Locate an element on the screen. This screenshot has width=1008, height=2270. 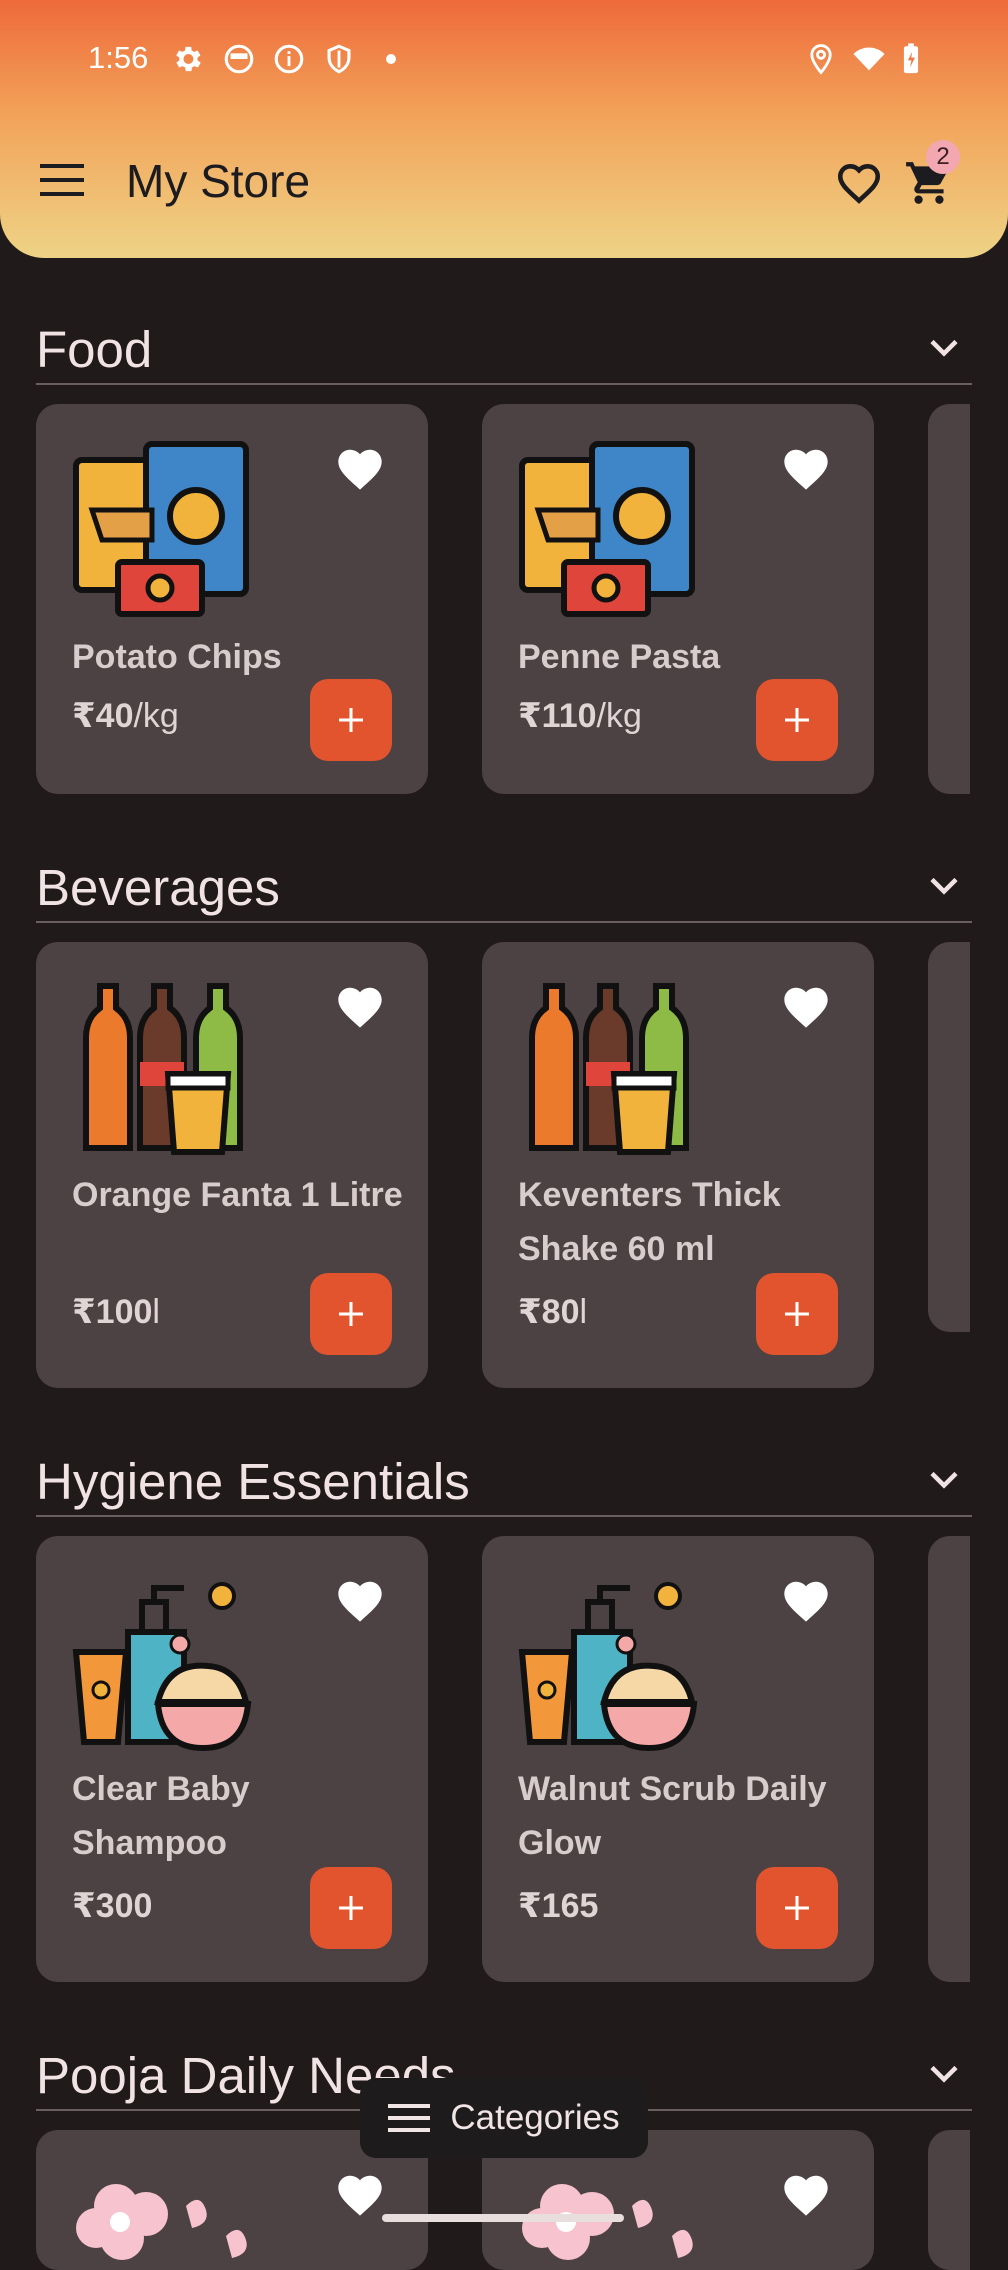
wifi-icon is located at coordinates (869, 59).